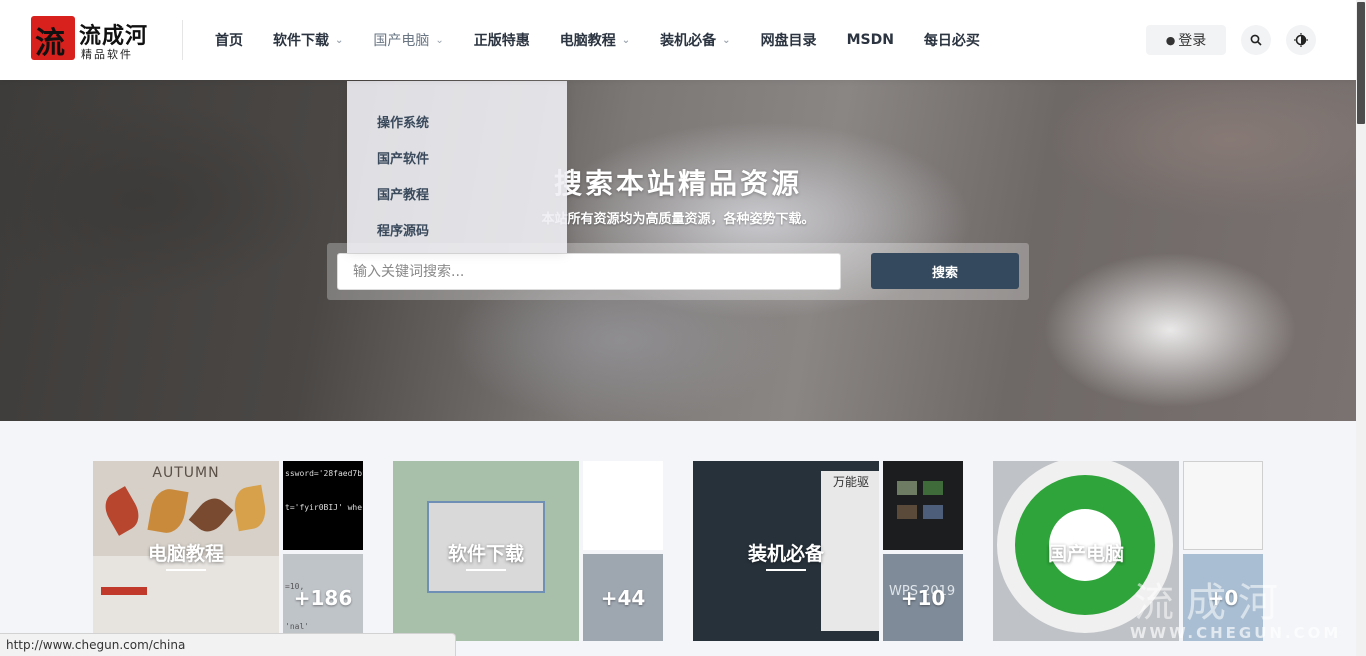 The width and height of the screenshot is (1366, 656). Describe the element at coordinates (1170, 40) in the screenshot. I see `user-icon: ●` at that location.